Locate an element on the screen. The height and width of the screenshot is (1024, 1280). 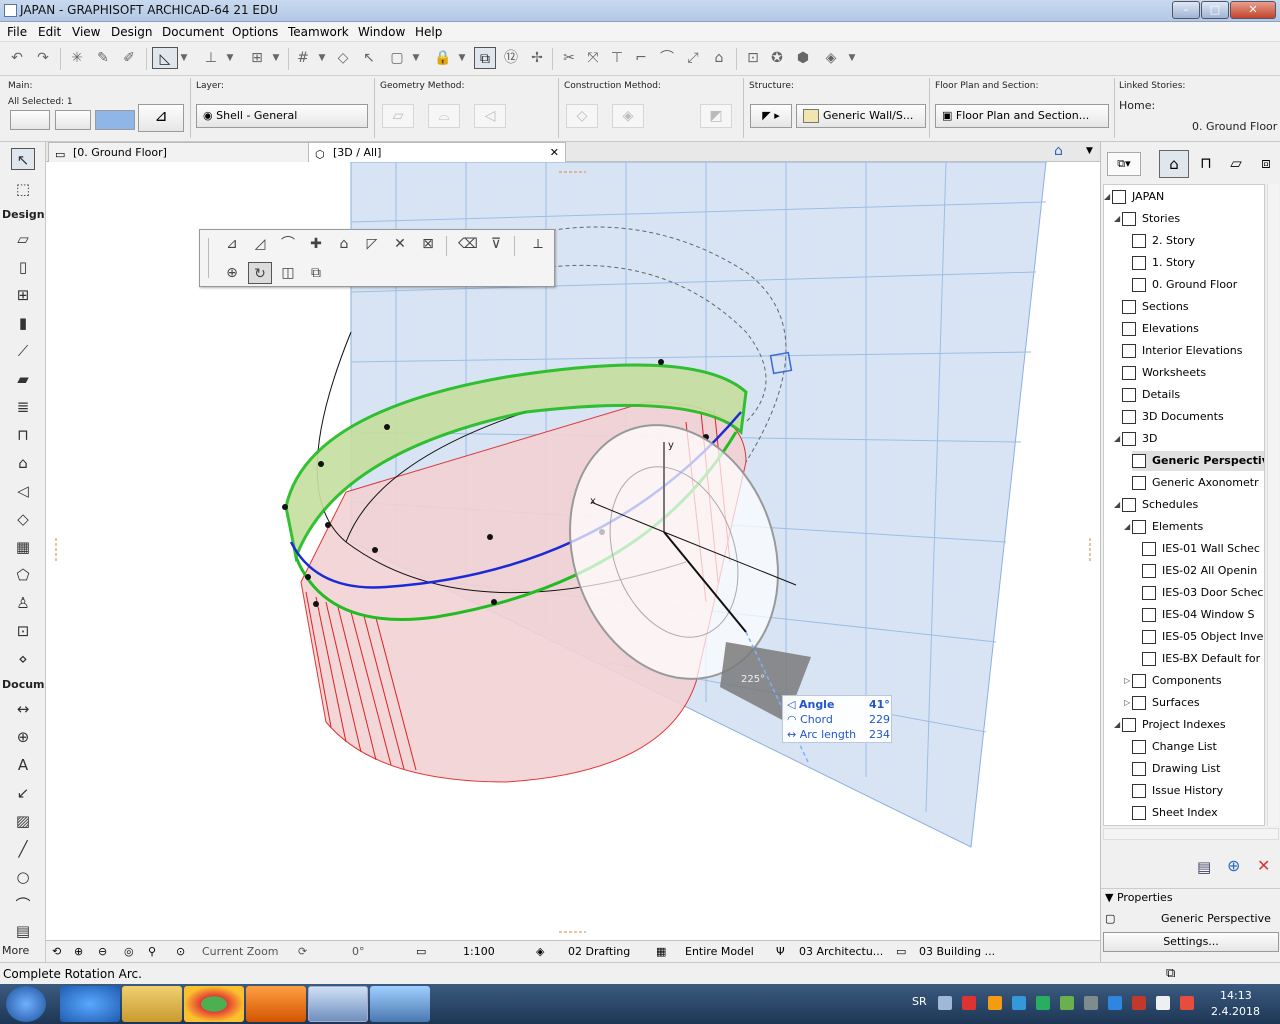
column-tool-icon: ▮ is located at coordinates (23, 323).